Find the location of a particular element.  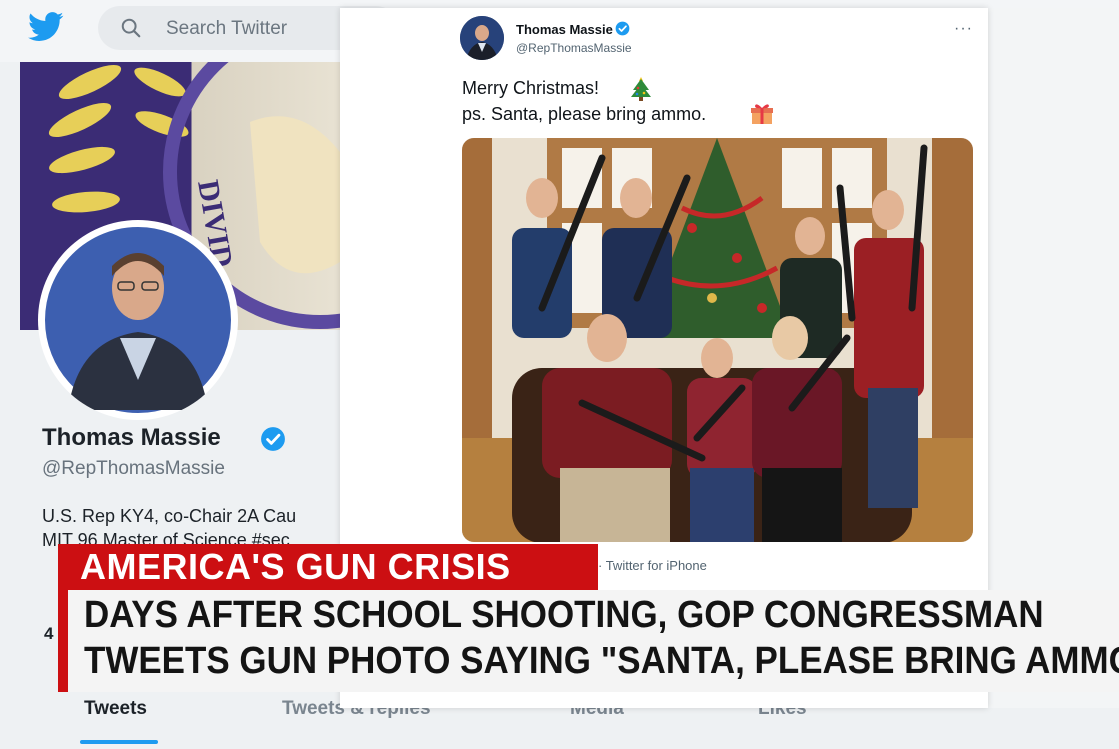

tweet-avatar is located at coordinates (482, 38).